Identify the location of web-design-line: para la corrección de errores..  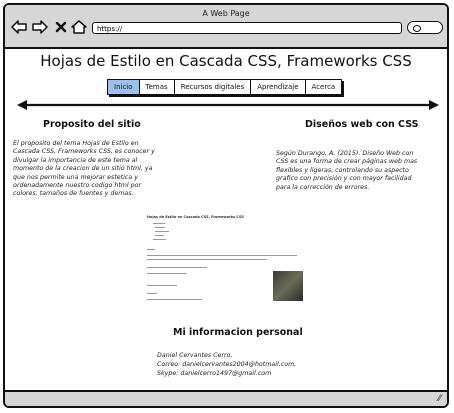
(323, 187).